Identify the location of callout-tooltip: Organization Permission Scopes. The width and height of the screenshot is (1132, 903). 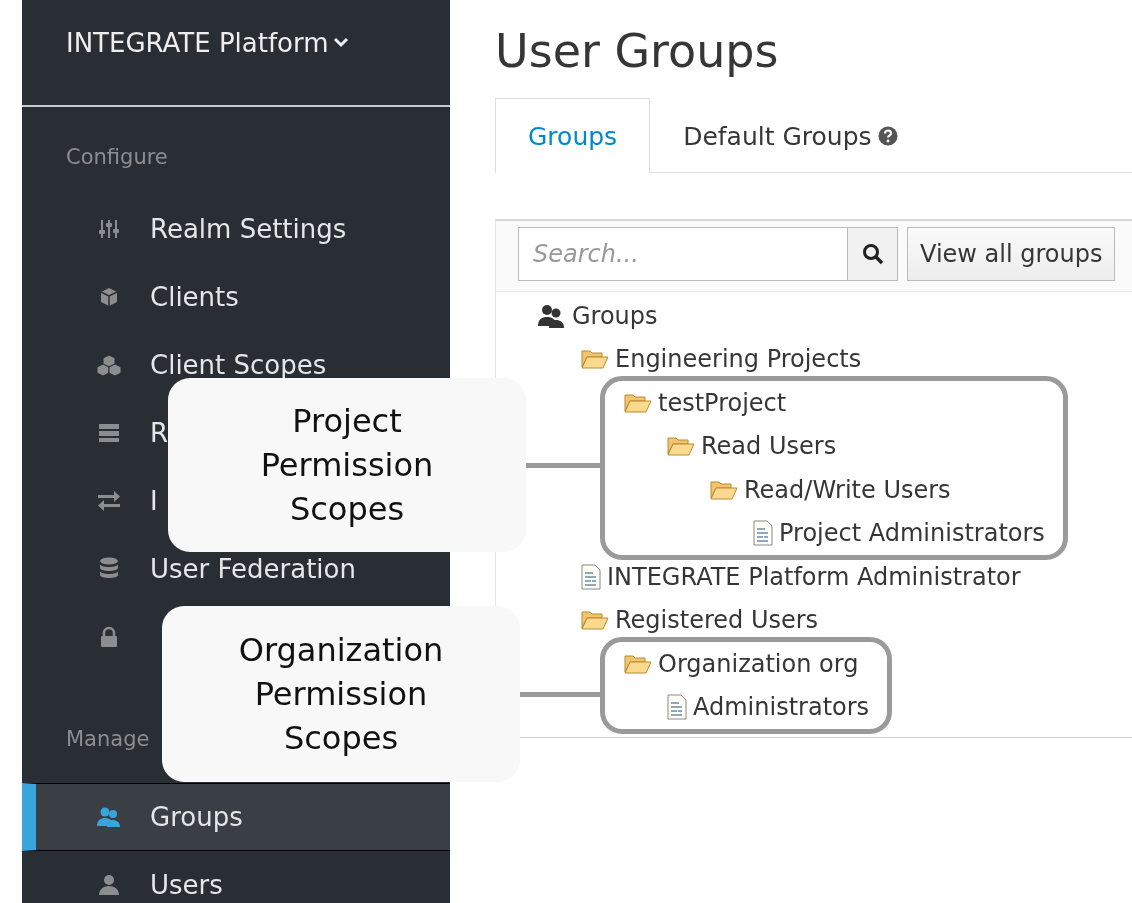
(341, 694).